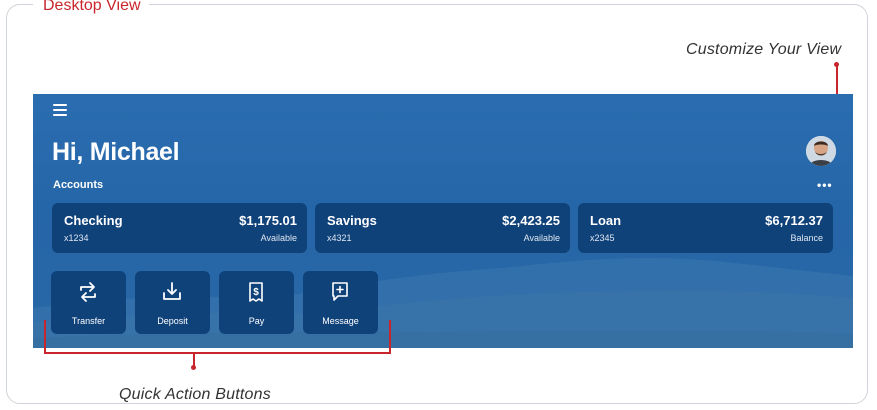 The image size is (877, 410). I want to click on account-number: x4321, so click(339, 238).